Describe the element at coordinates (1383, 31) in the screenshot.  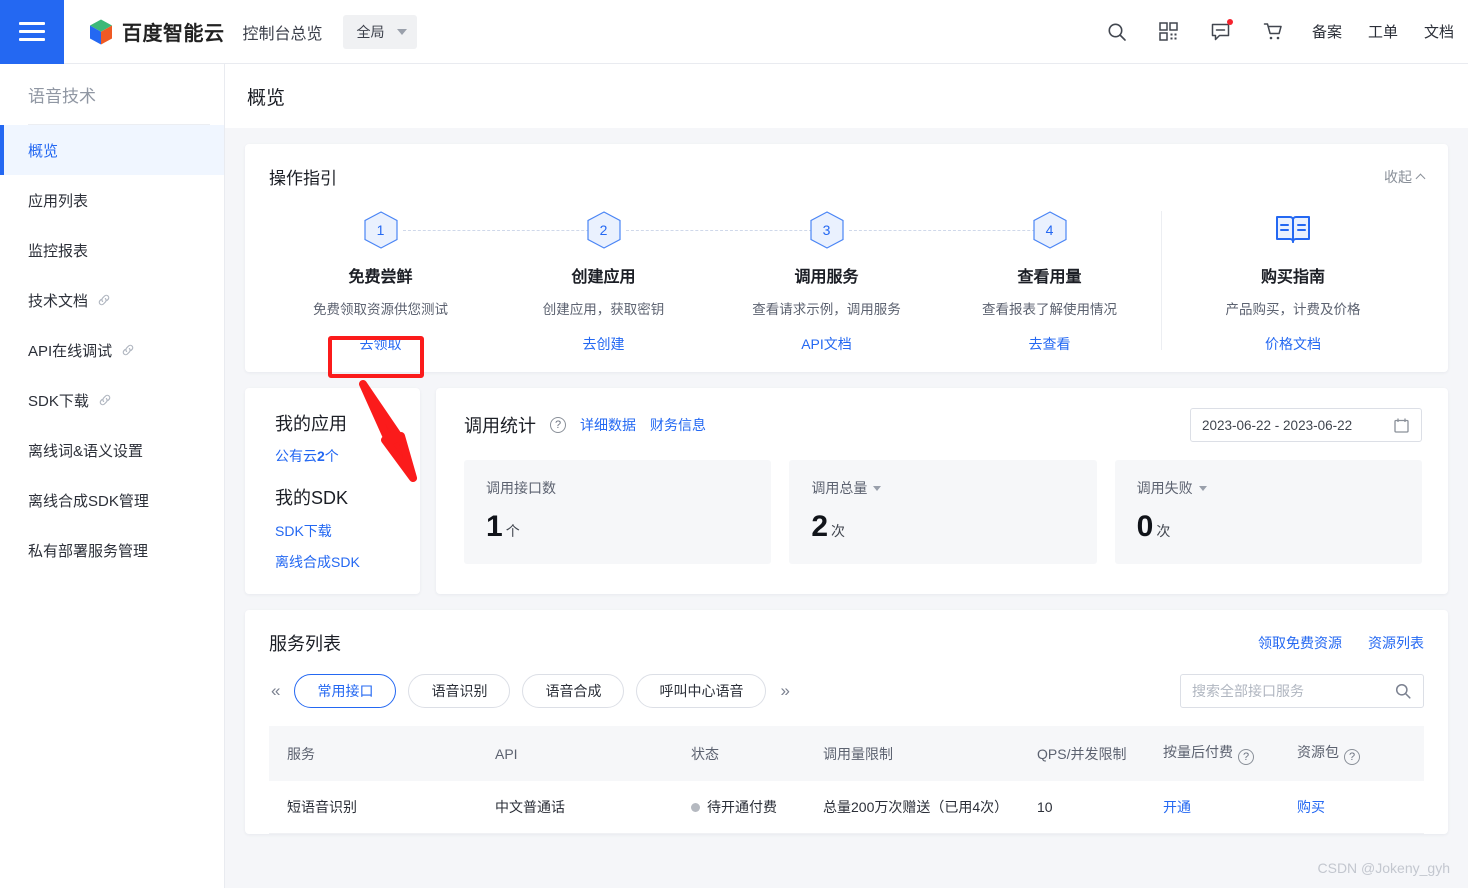
I see `header-link-ticket: 工单` at that location.